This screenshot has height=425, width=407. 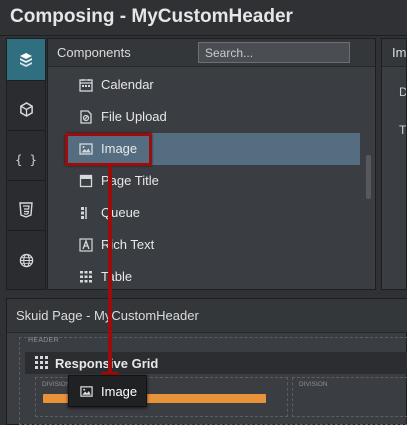 I want to click on globe-icon, so click(x=26, y=260).